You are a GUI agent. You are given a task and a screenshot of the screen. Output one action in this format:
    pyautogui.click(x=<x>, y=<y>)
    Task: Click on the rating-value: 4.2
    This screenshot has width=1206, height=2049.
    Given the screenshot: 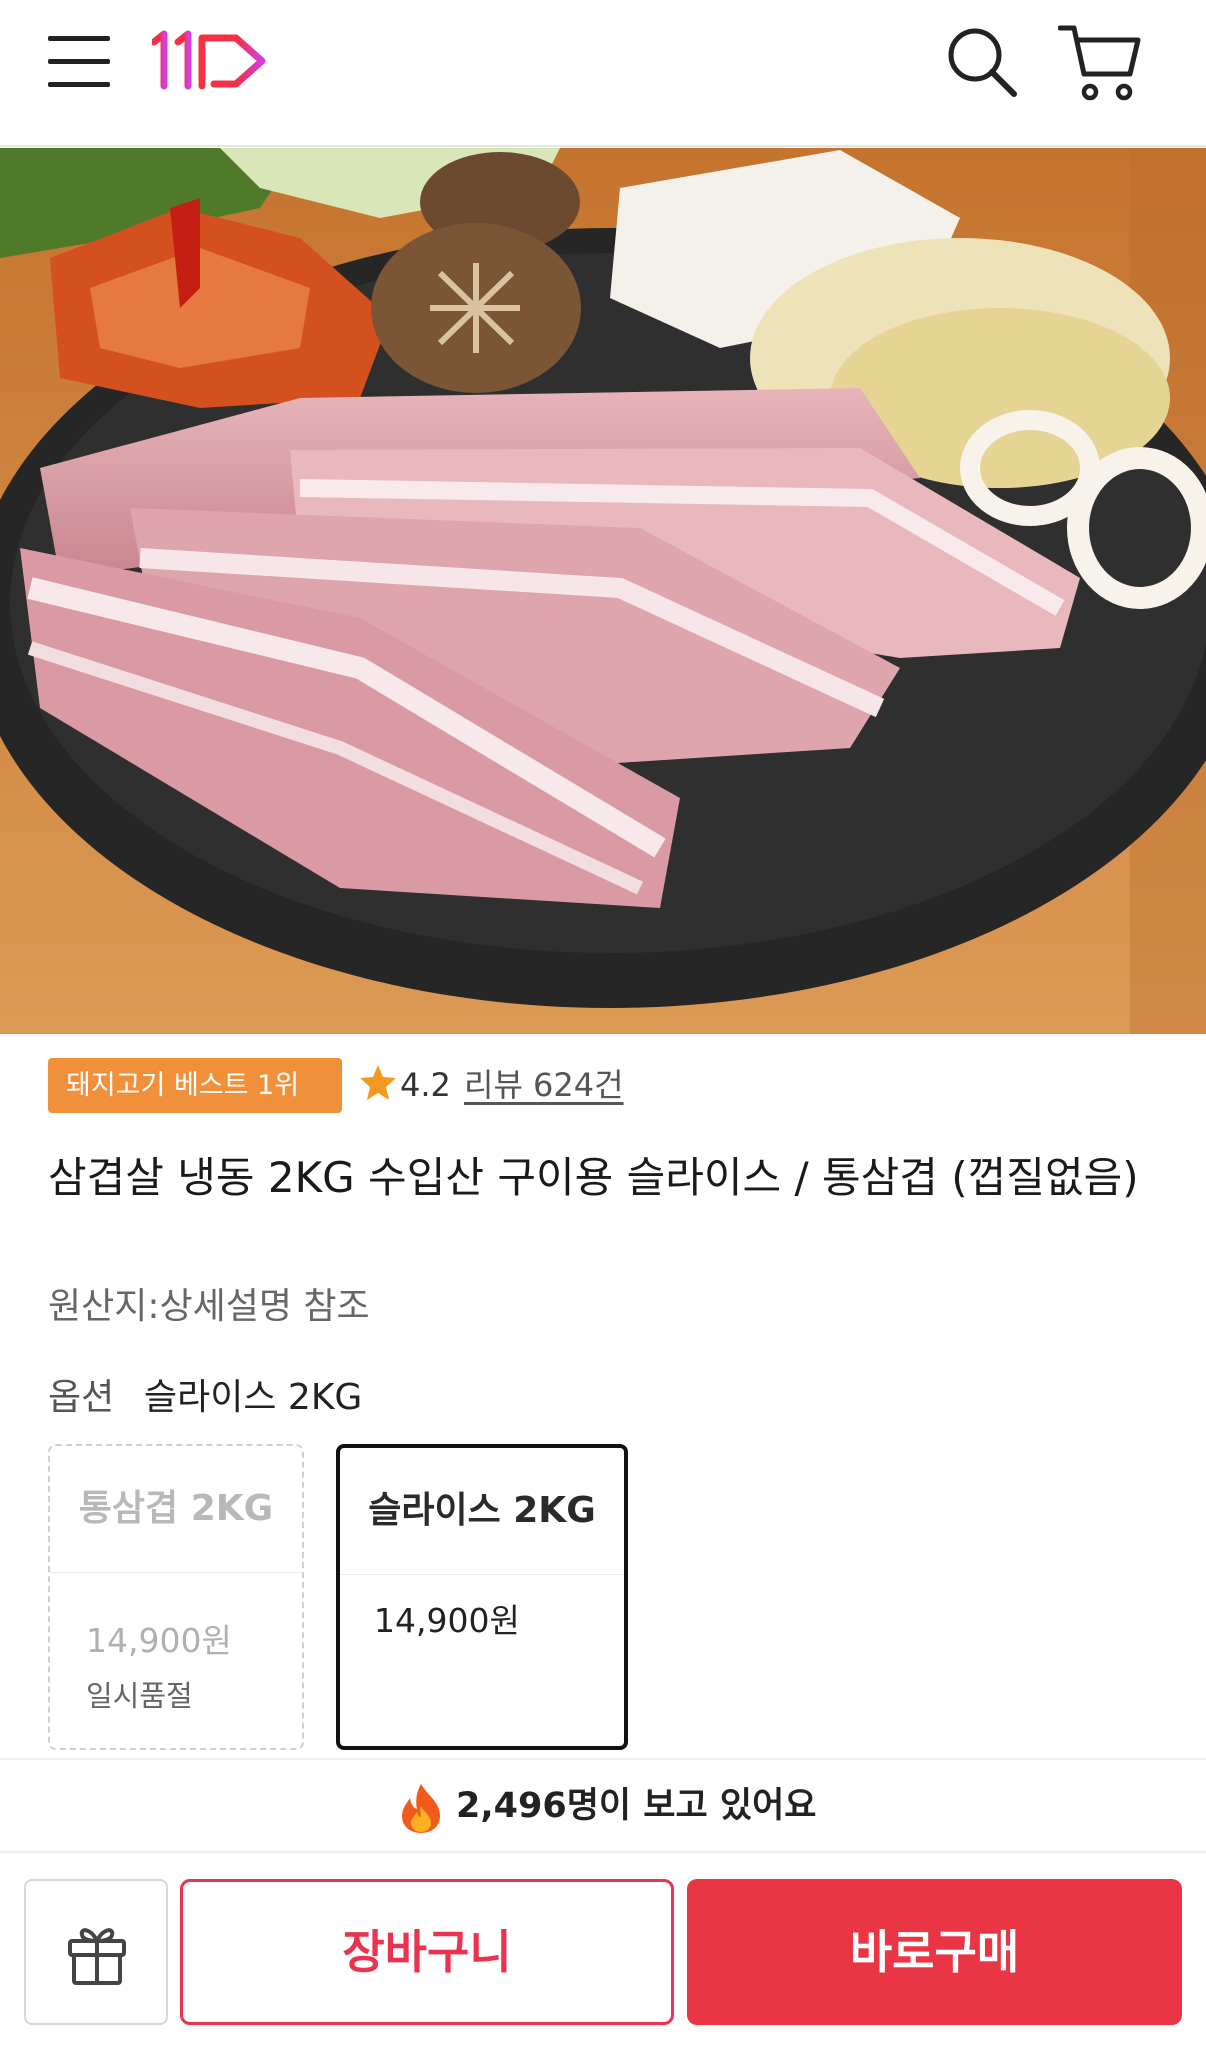 What is the action you would take?
    pyautogui.click(x=425, y=1085)
    